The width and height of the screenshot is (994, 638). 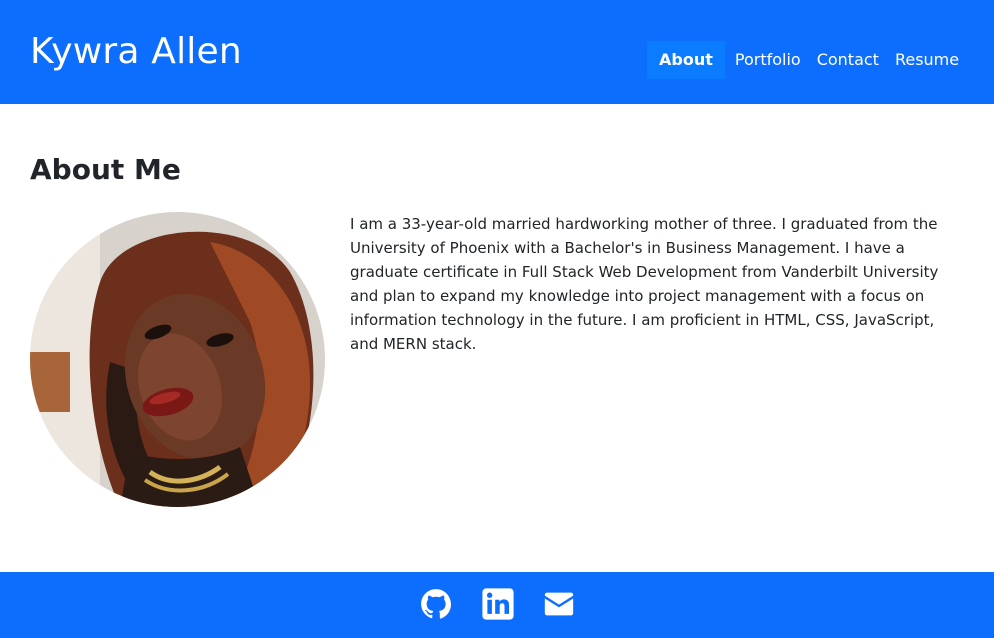 What do you see at coordinates (436, 604) in the screenshot?
I see `github-icon` at bounding box center [436, 604].